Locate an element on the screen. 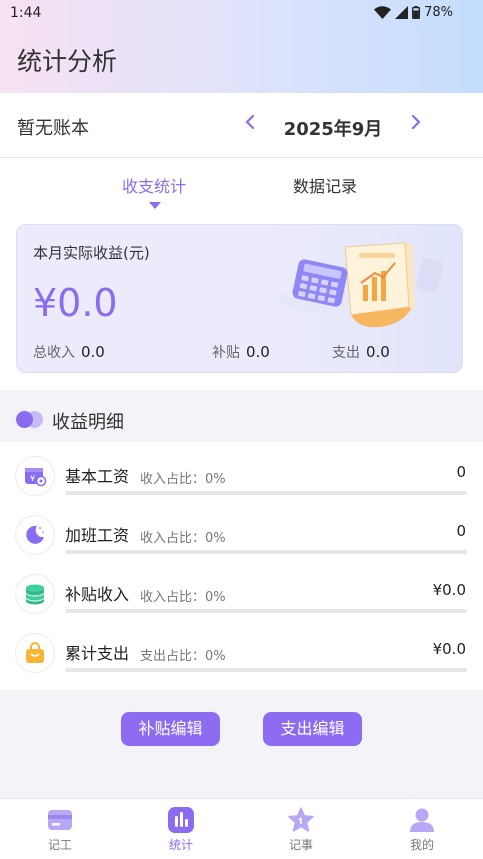 Image resolution: width=483 pixels, height=859 pixels. nav-item-notes: 记事 is located at coordinates (301, 830).